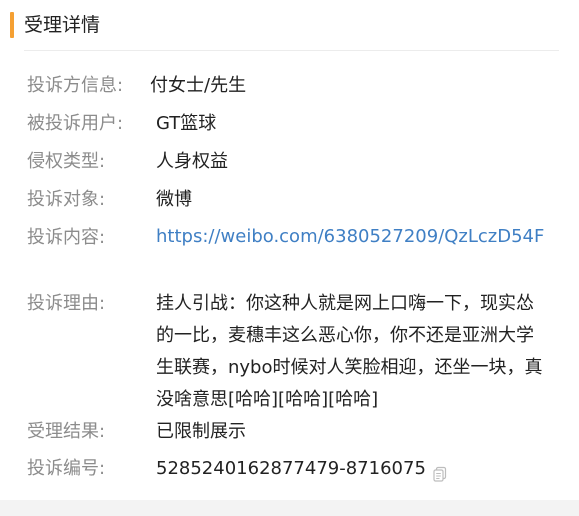  Describe the element at coordinates (352, 237) in the screenshot. I see `complaint-content-link: https://weibo.com/6380527209/QzLczD54F` at that location.